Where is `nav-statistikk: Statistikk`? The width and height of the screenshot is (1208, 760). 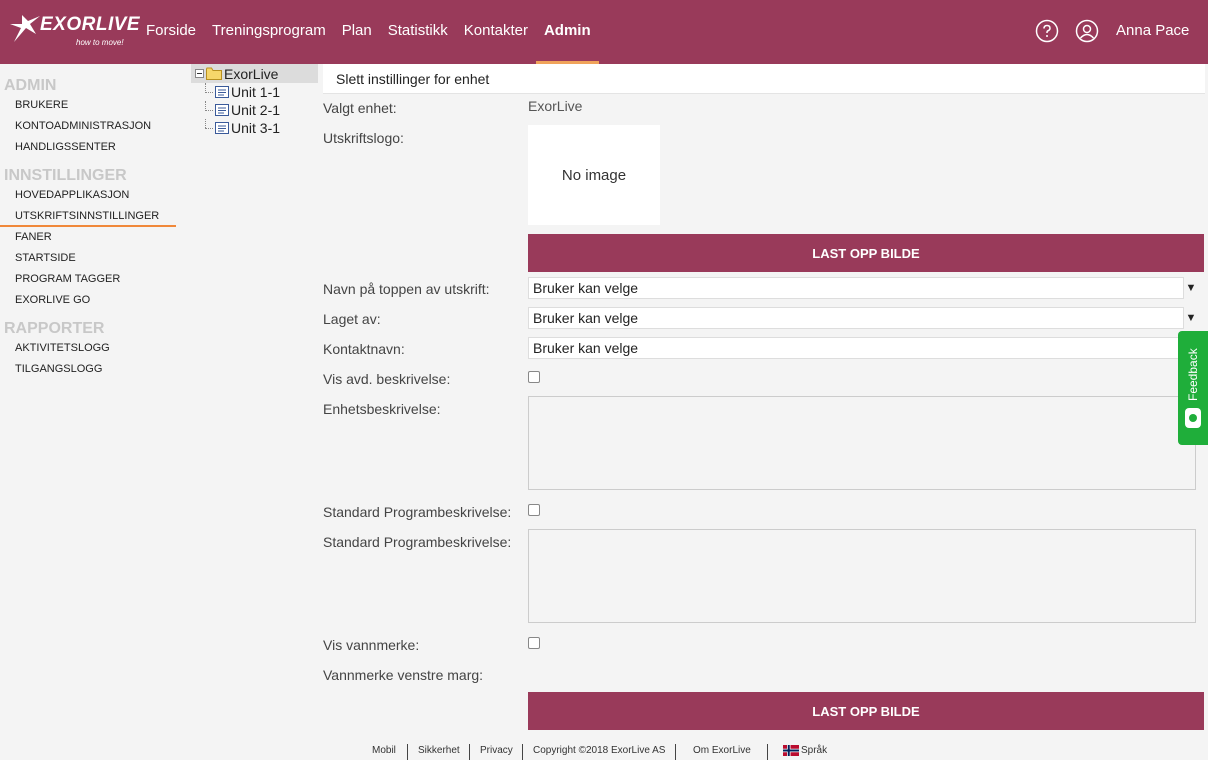 nav-statistikk: Statistikk is located at coordinates (418, 32).